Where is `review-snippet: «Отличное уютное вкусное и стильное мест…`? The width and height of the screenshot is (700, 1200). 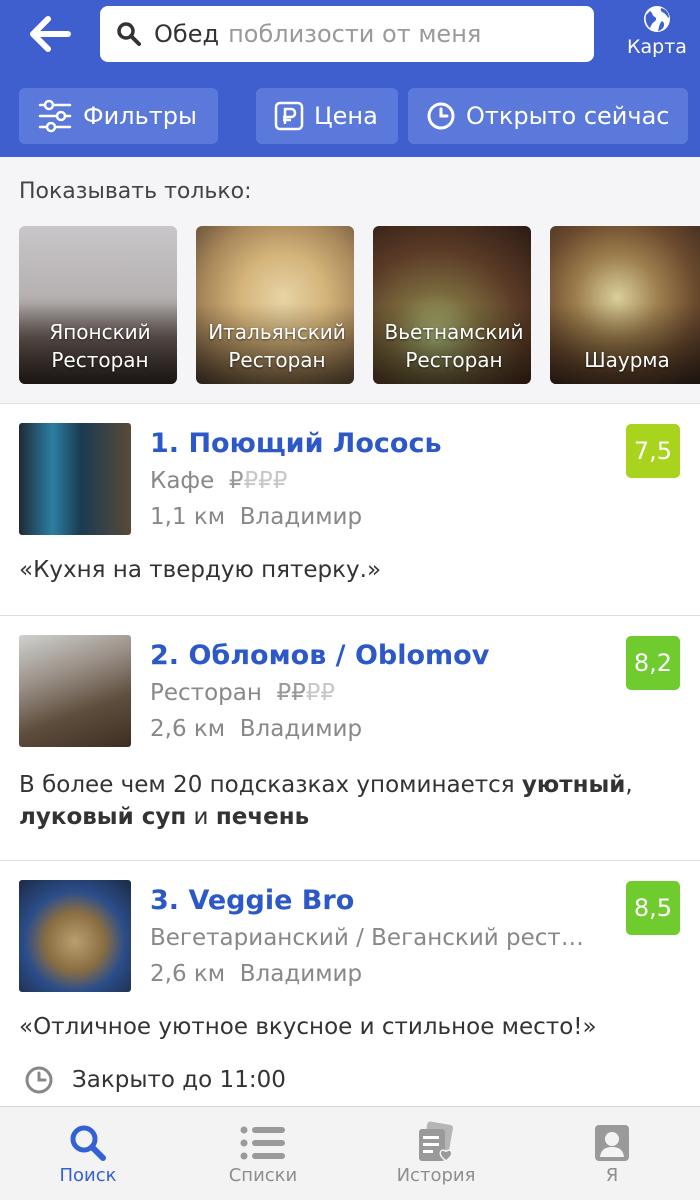
review-snippet: «Отличное уютное вкусное и стильное мест… is located at coordinates (308, 1027).